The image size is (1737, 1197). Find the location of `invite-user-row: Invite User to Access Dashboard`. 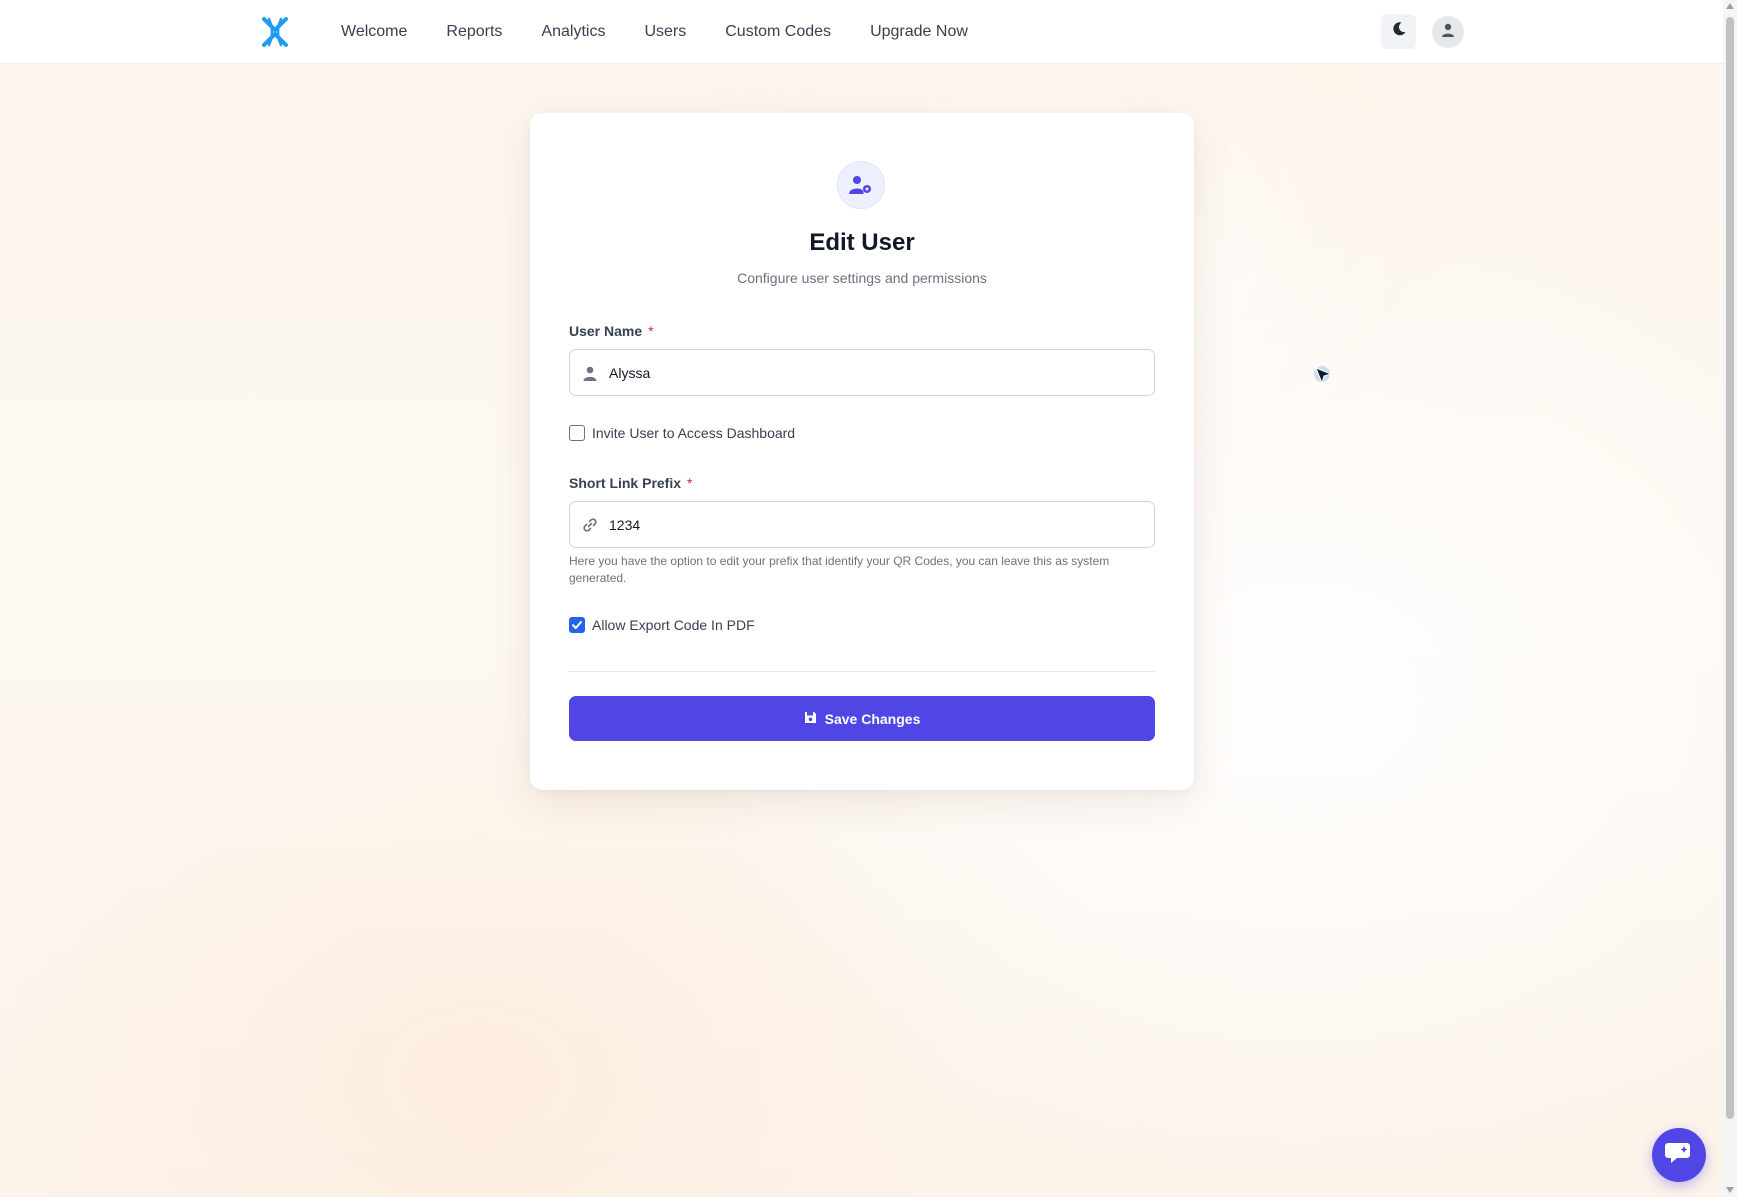

invite-user-row: Invite User to Access Dashboard is located at coordinates (682, 433).